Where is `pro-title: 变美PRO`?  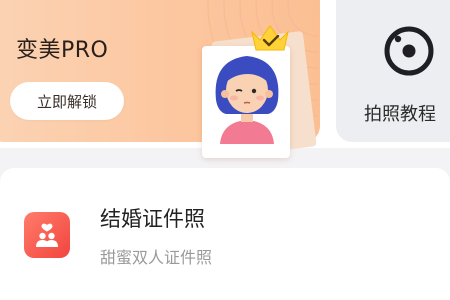
pro-title: 变美PRO is located at coordinates (62, 50).